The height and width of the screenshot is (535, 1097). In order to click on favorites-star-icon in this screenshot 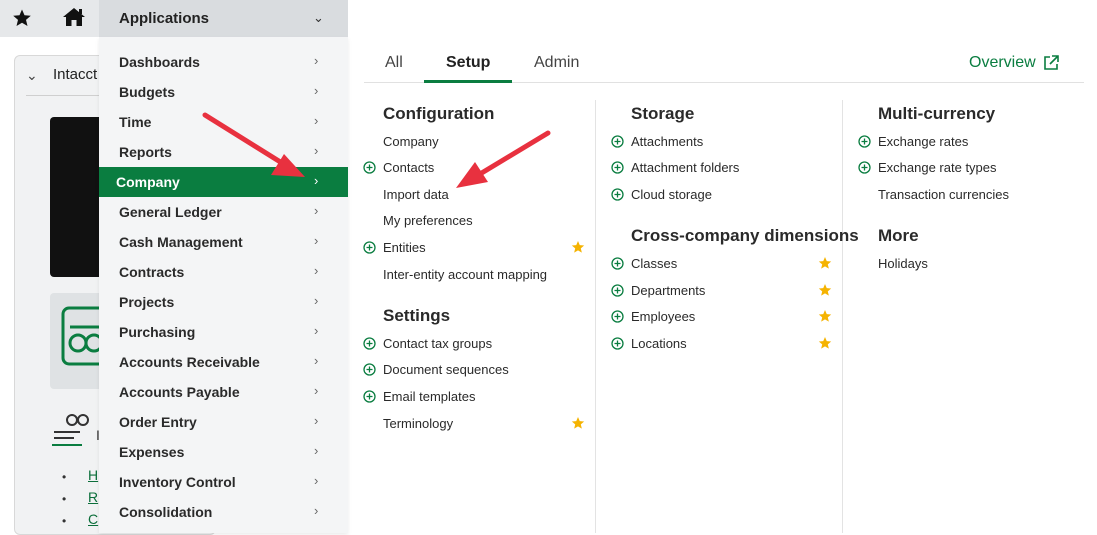, I will do `click(22, 18)`.